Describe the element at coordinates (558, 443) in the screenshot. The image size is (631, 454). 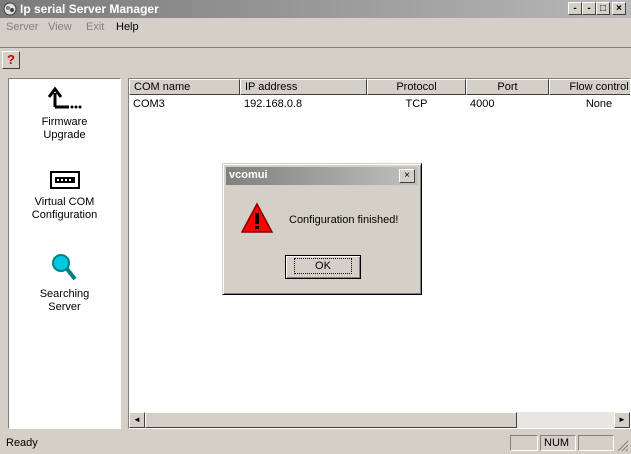
I see `num-lock-indicator: NUM` at that location.